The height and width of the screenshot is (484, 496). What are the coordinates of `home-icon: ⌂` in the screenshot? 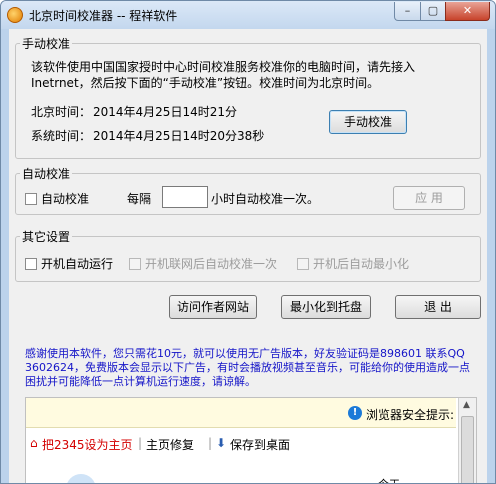 It's located at (34, 443).